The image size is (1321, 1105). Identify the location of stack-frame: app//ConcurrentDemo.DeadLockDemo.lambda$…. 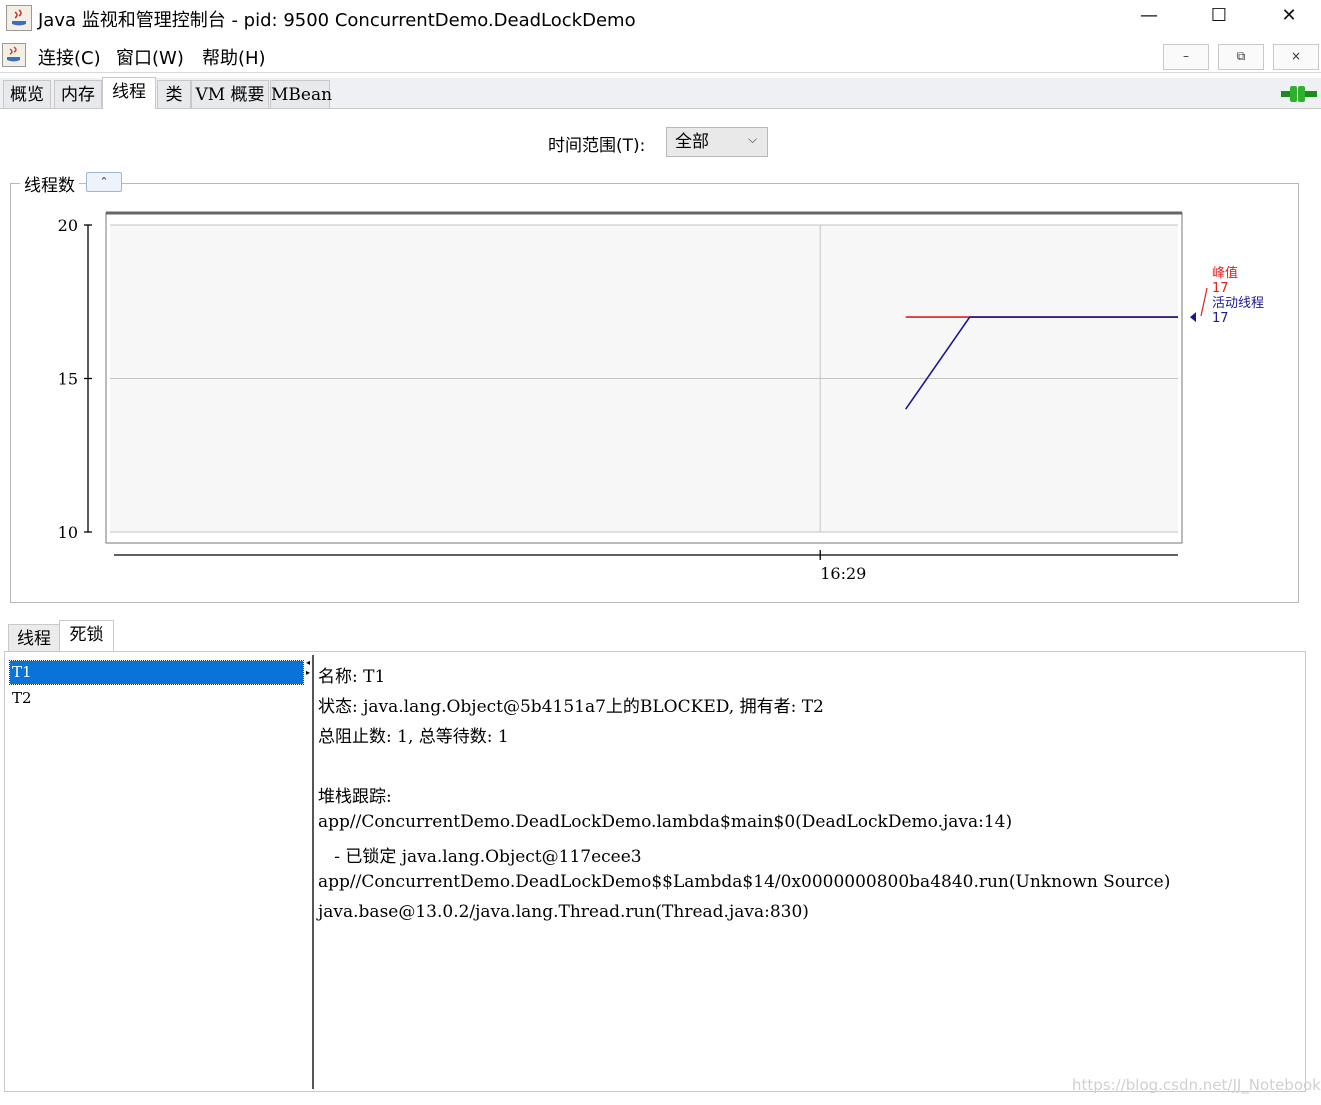
(665, 822).